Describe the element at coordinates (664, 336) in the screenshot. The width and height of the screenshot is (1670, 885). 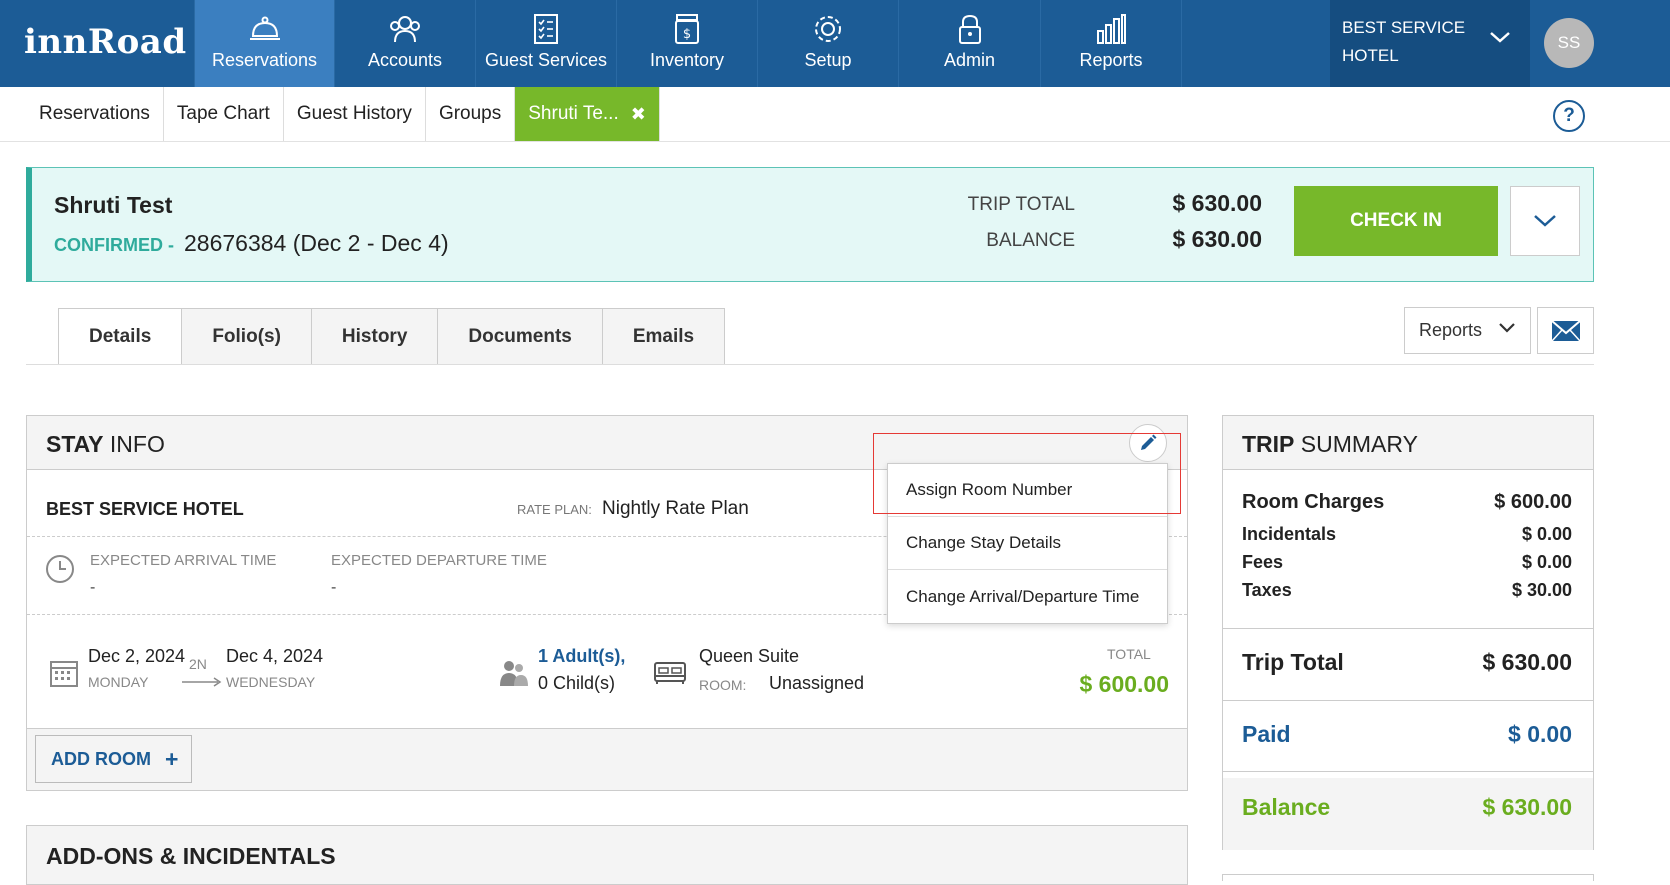
I see `tab-emails: Emails` at that location.